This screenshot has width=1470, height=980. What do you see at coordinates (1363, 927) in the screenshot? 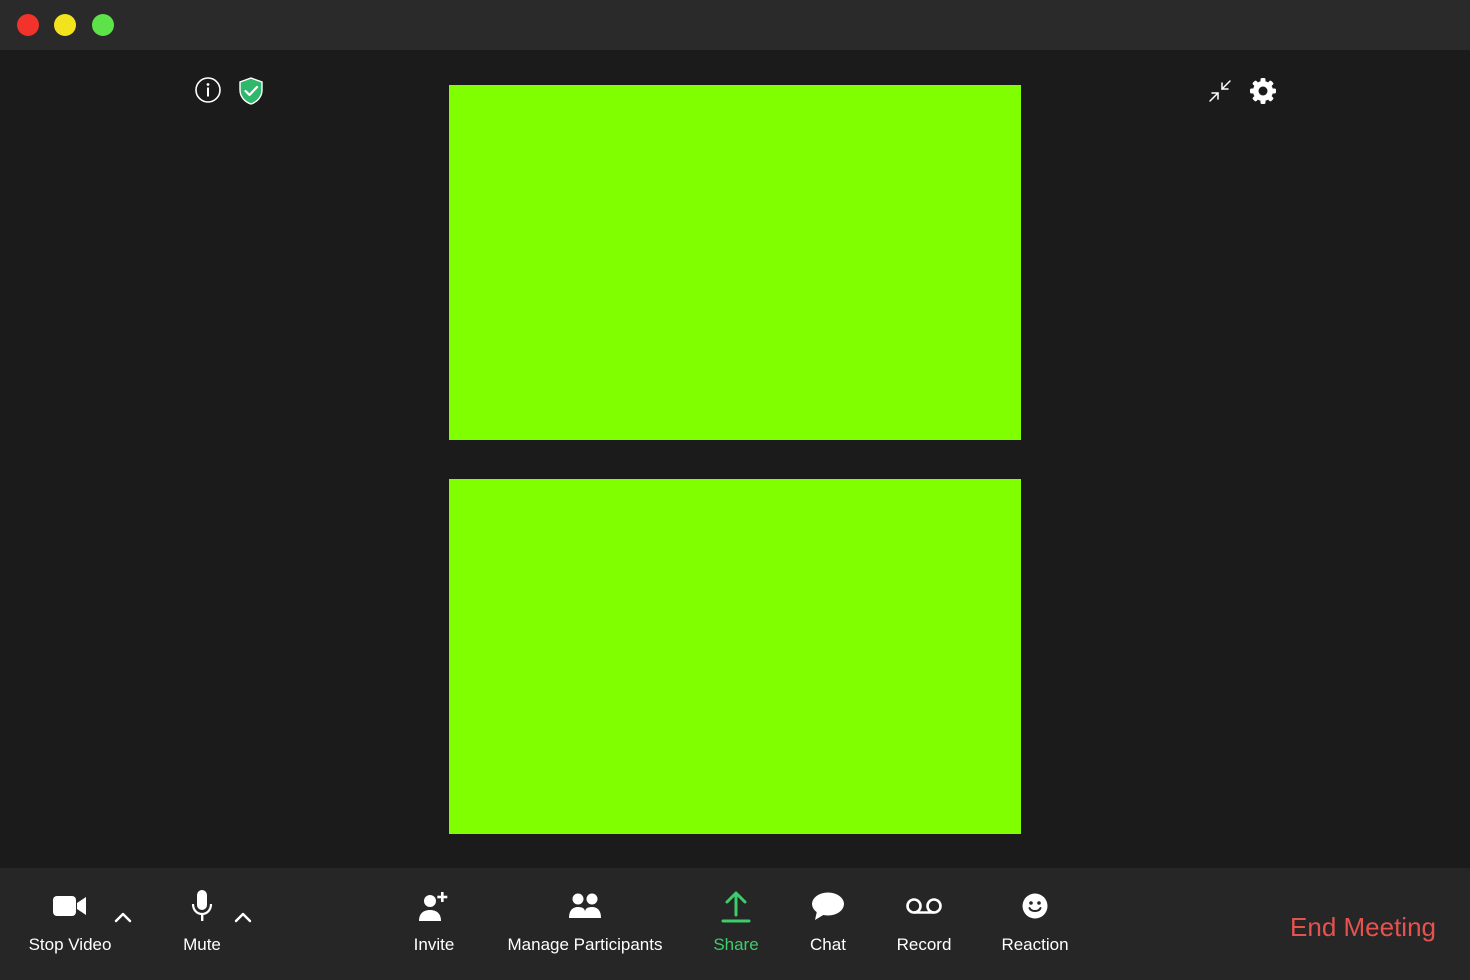
I see `end-meeting-button: End Meeting` at bounding box center [1363, 927].